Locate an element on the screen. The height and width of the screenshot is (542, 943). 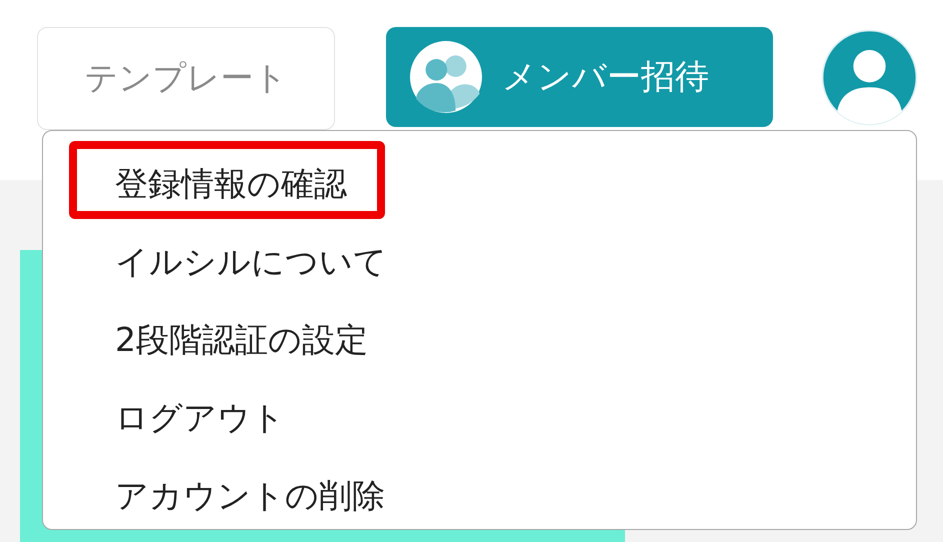
avatar-button is located at coordinates (869, 77).